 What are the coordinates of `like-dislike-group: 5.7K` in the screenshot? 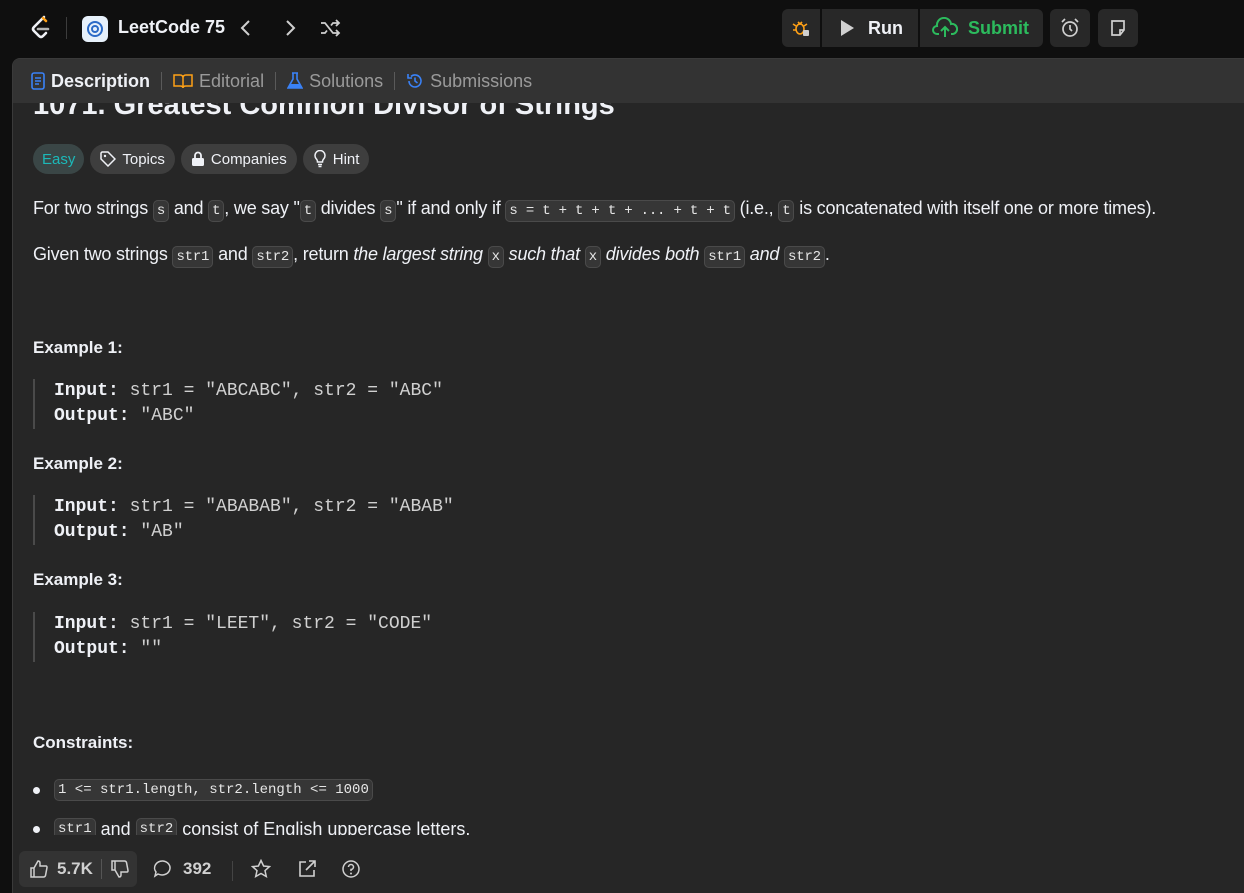 It's located at (78, 869).